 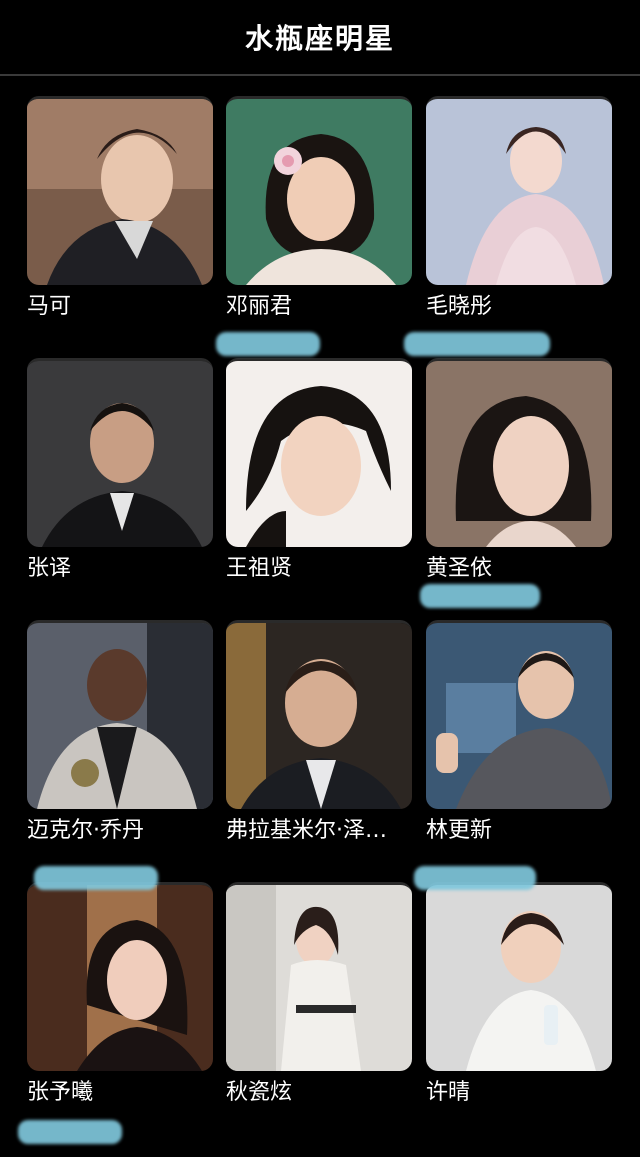 What do you see at coordinates (49, 568) in the screenshot?
I see `celebrity-name: 张译` at bounding box center [49, 568].